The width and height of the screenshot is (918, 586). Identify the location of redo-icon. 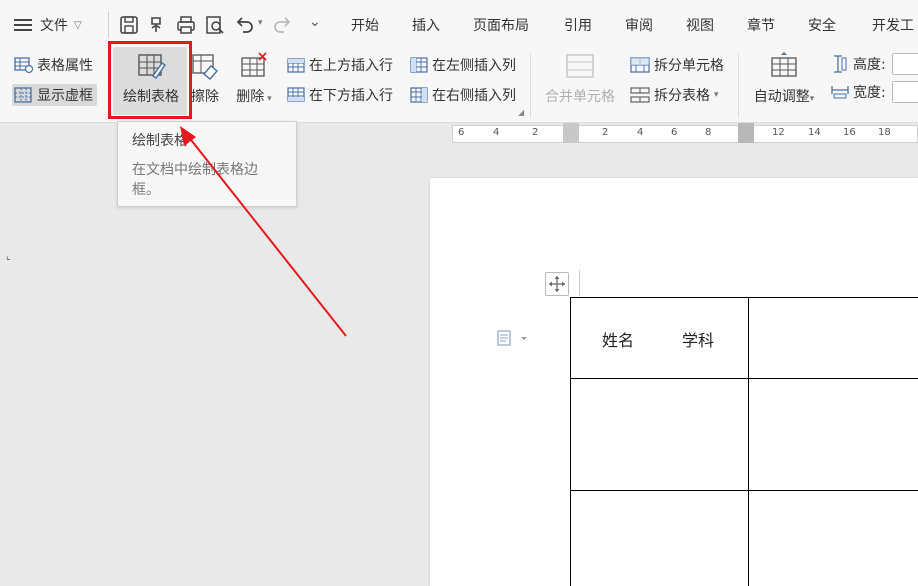
(283, 25).